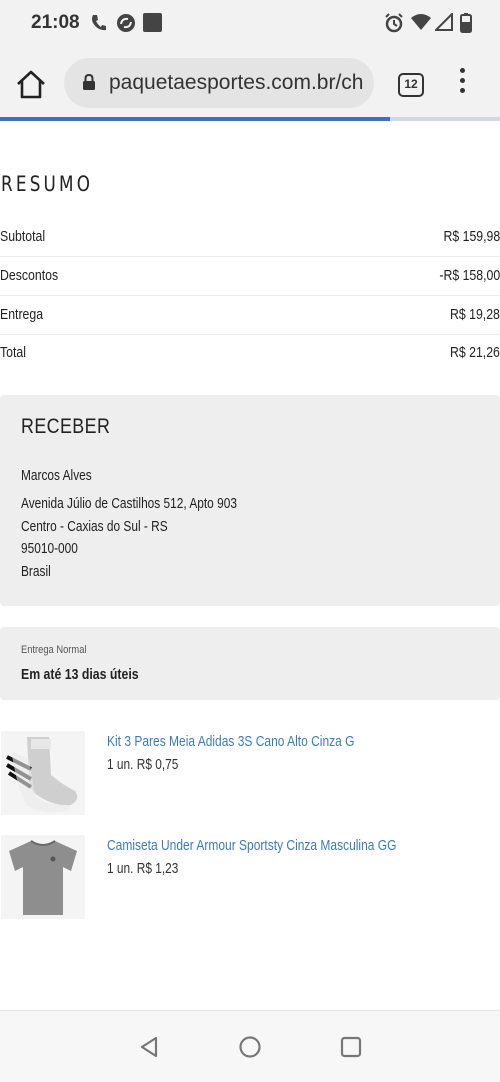  Describe the element at coordinates (55, 22) in the screenshot. I see `status-time: 21:08` at that location.